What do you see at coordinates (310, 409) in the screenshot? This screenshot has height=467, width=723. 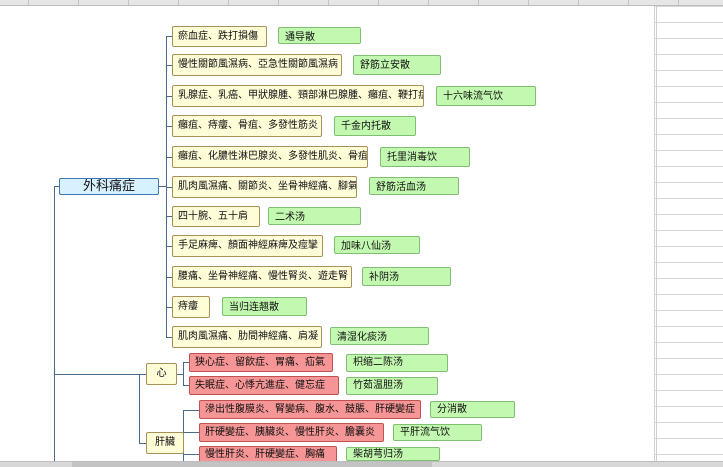 I see `organ-symptom-node: 滲出性腹膜炎、腎變病、腹水、鼓脹、肝硬變症` at bounding box center [310, 409].